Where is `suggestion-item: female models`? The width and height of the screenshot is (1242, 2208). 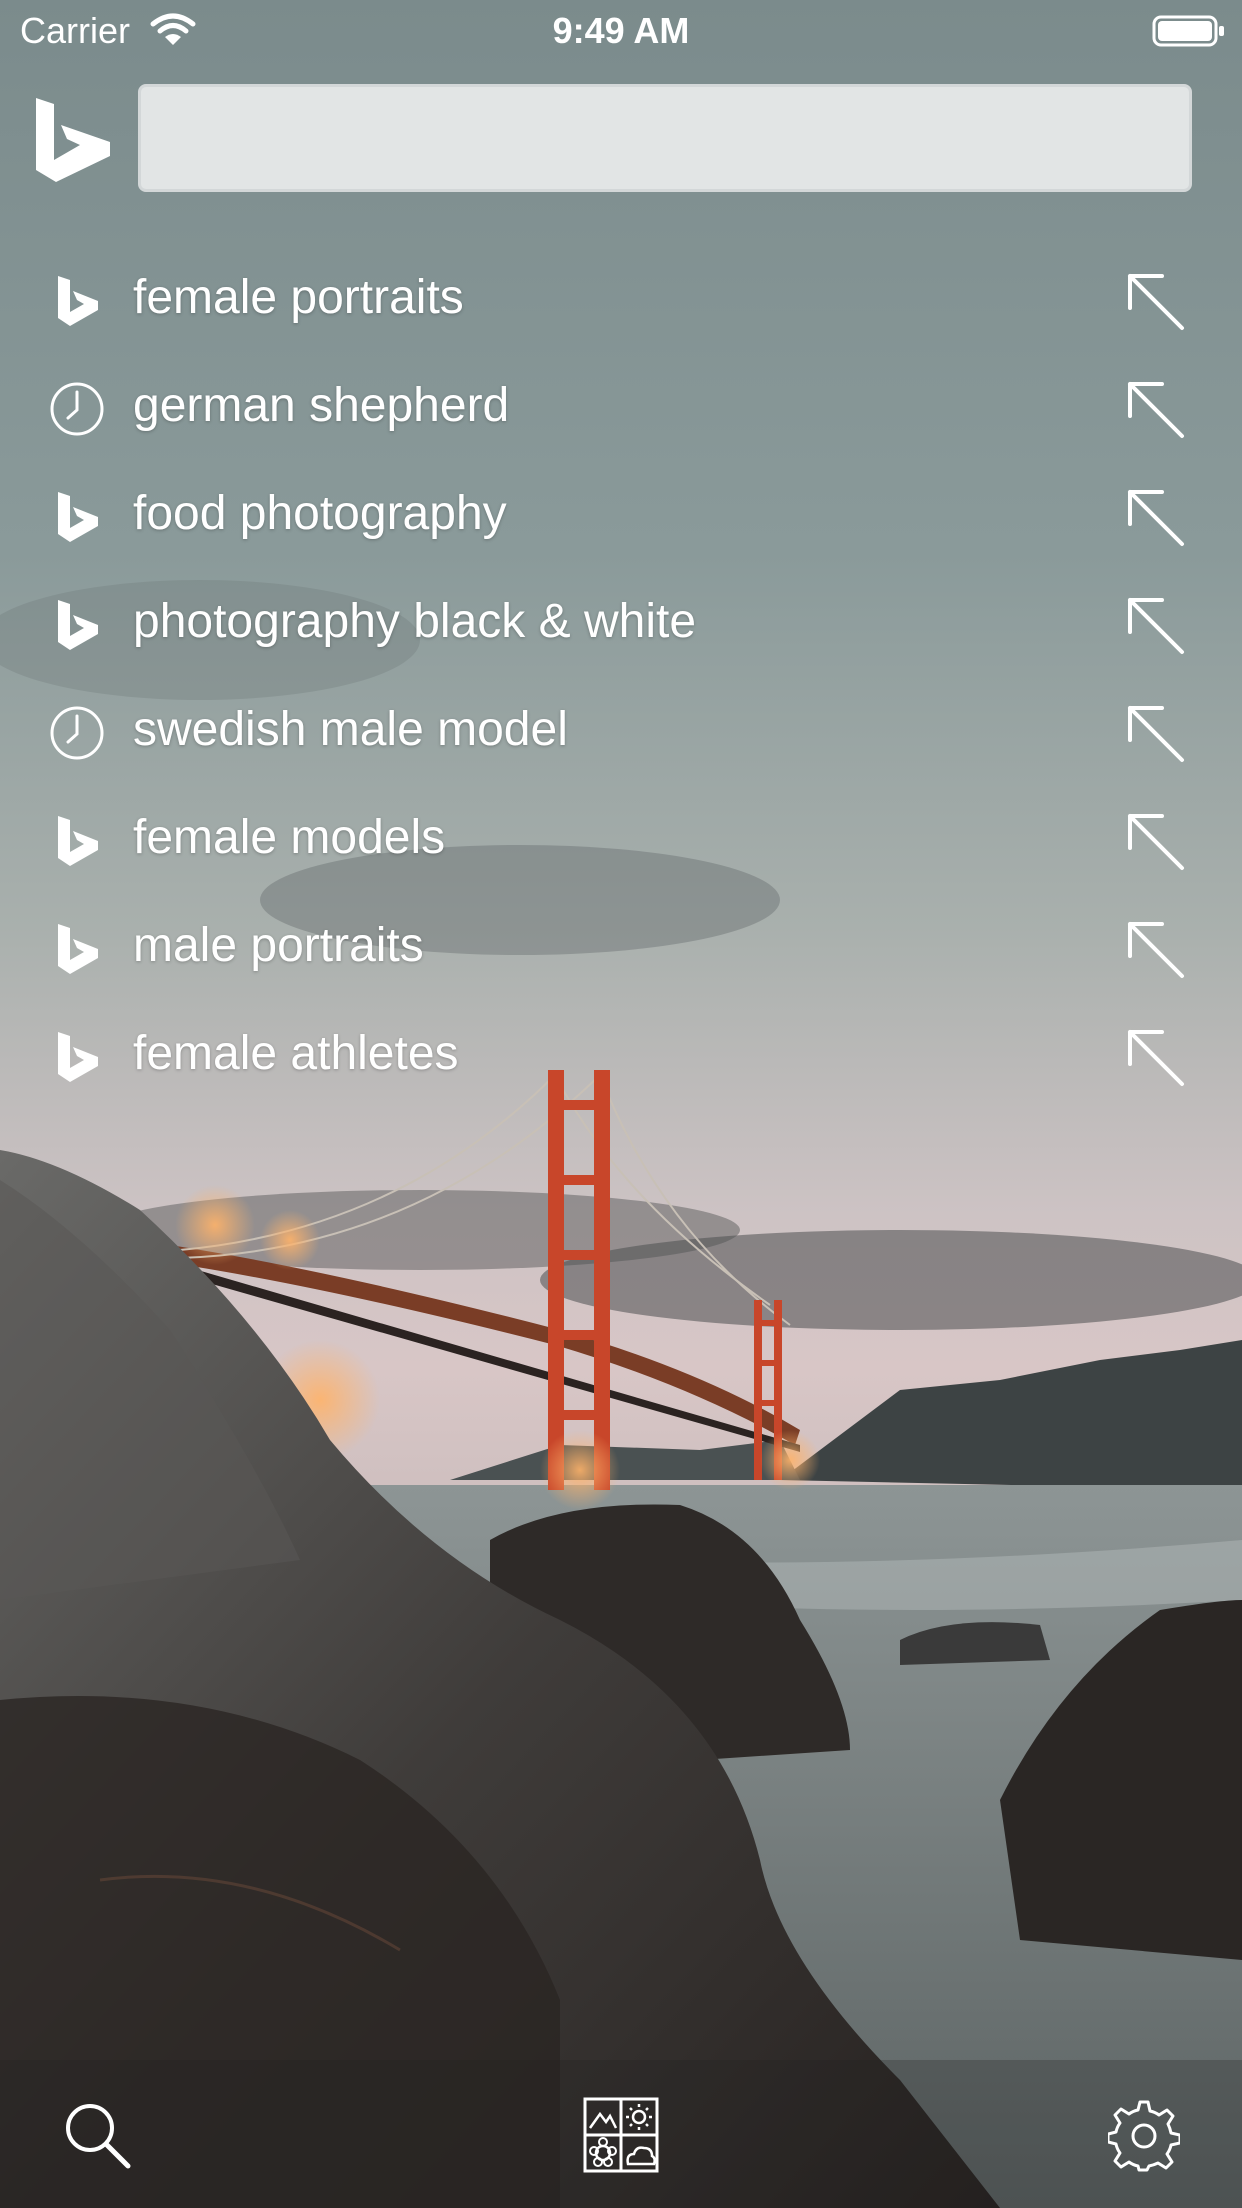
suggestion-item: female models is located at coordinates (621, 838).